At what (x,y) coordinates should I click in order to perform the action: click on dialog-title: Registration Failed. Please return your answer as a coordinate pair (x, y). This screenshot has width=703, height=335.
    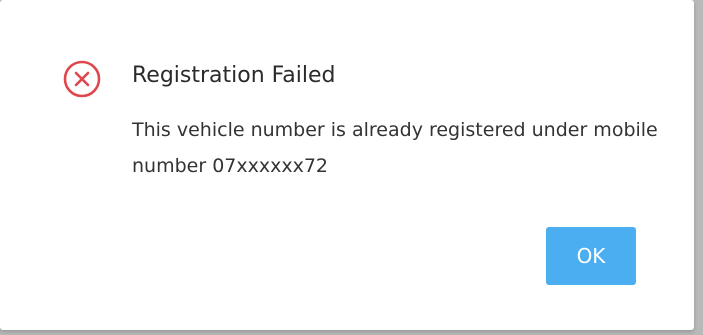
    Looking at the image, I should click on (234, 75).